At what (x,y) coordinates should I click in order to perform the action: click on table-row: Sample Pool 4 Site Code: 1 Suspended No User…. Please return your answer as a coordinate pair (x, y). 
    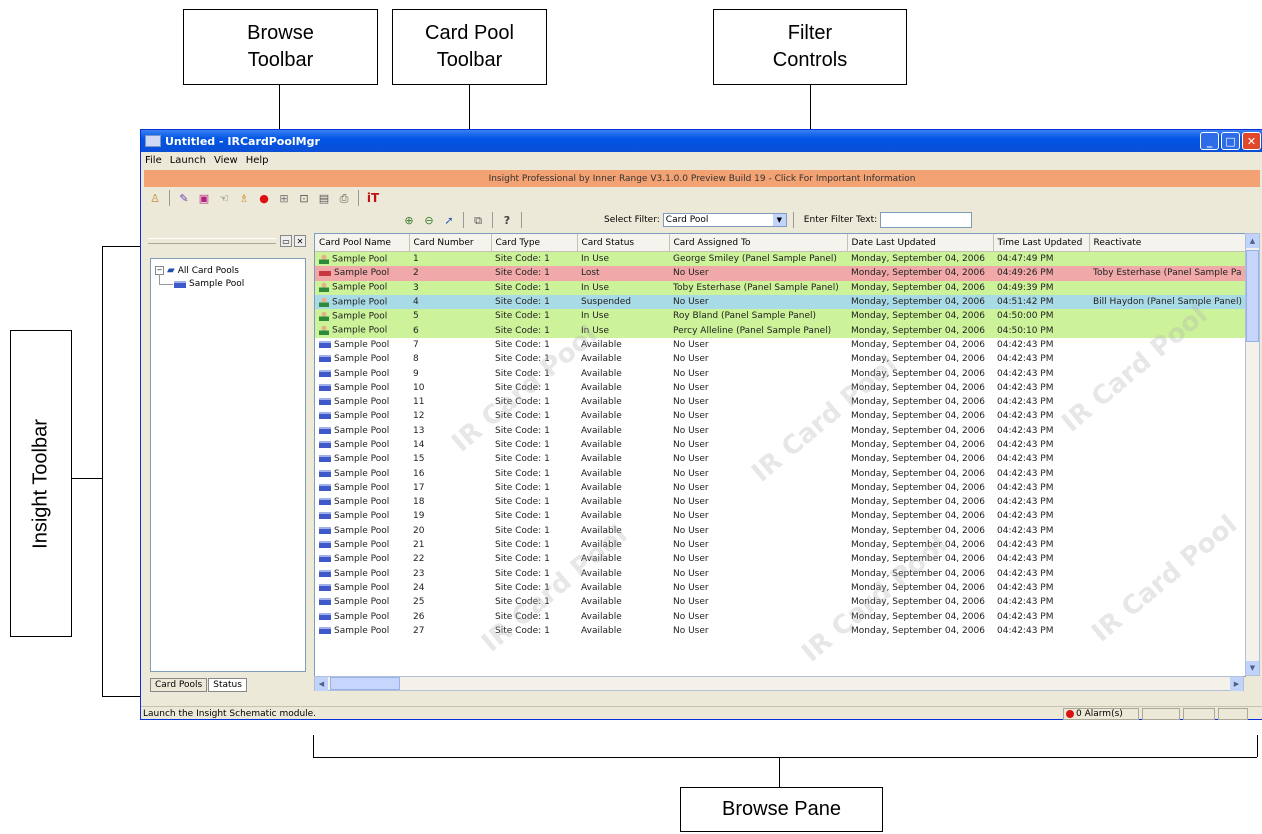
    Looking at the image, I should click on (780, 302).